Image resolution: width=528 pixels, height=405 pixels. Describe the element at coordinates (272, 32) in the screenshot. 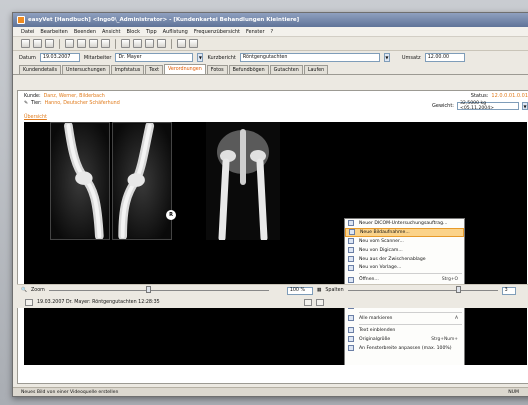

I see `menu-item: ?` at that location.